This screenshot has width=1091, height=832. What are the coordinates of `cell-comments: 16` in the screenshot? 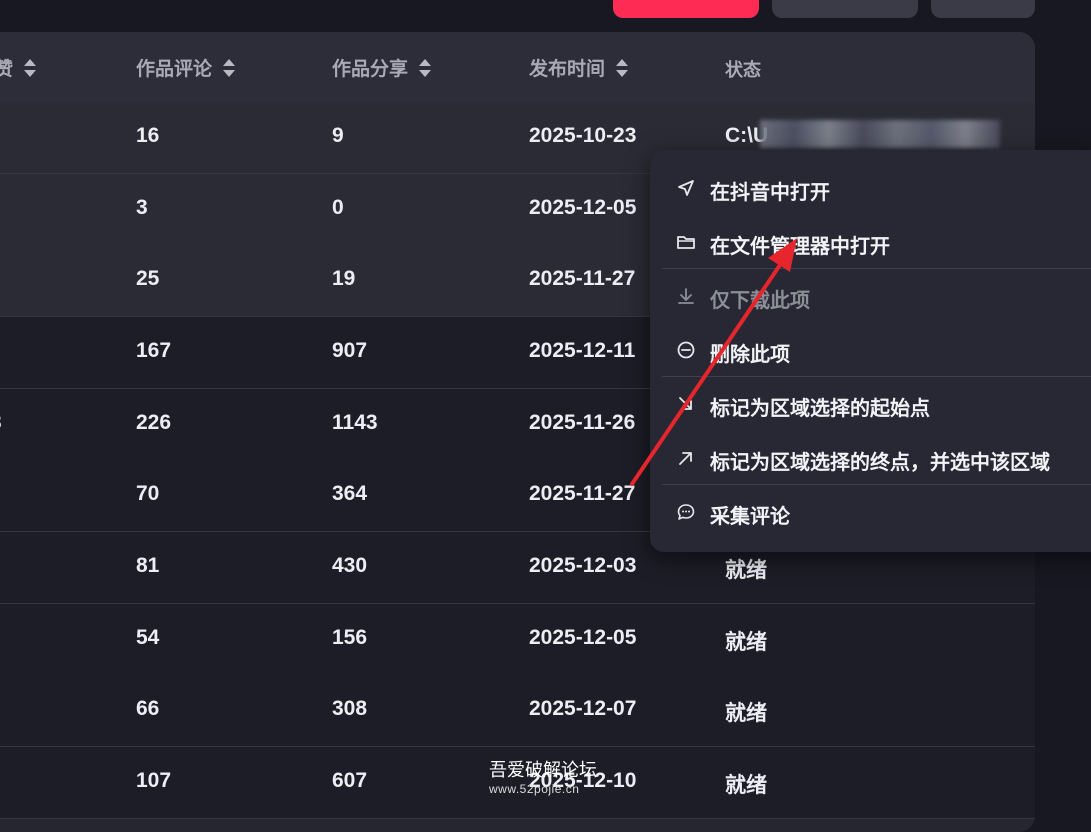 It's located at (148, 135).